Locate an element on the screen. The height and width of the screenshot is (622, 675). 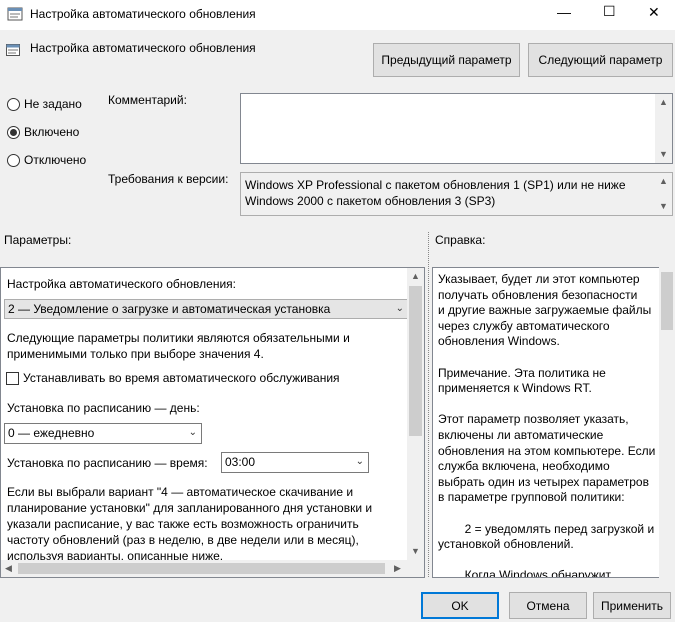
help-line: выбрать один из четырех параметров is located at coordinates (543, 481).